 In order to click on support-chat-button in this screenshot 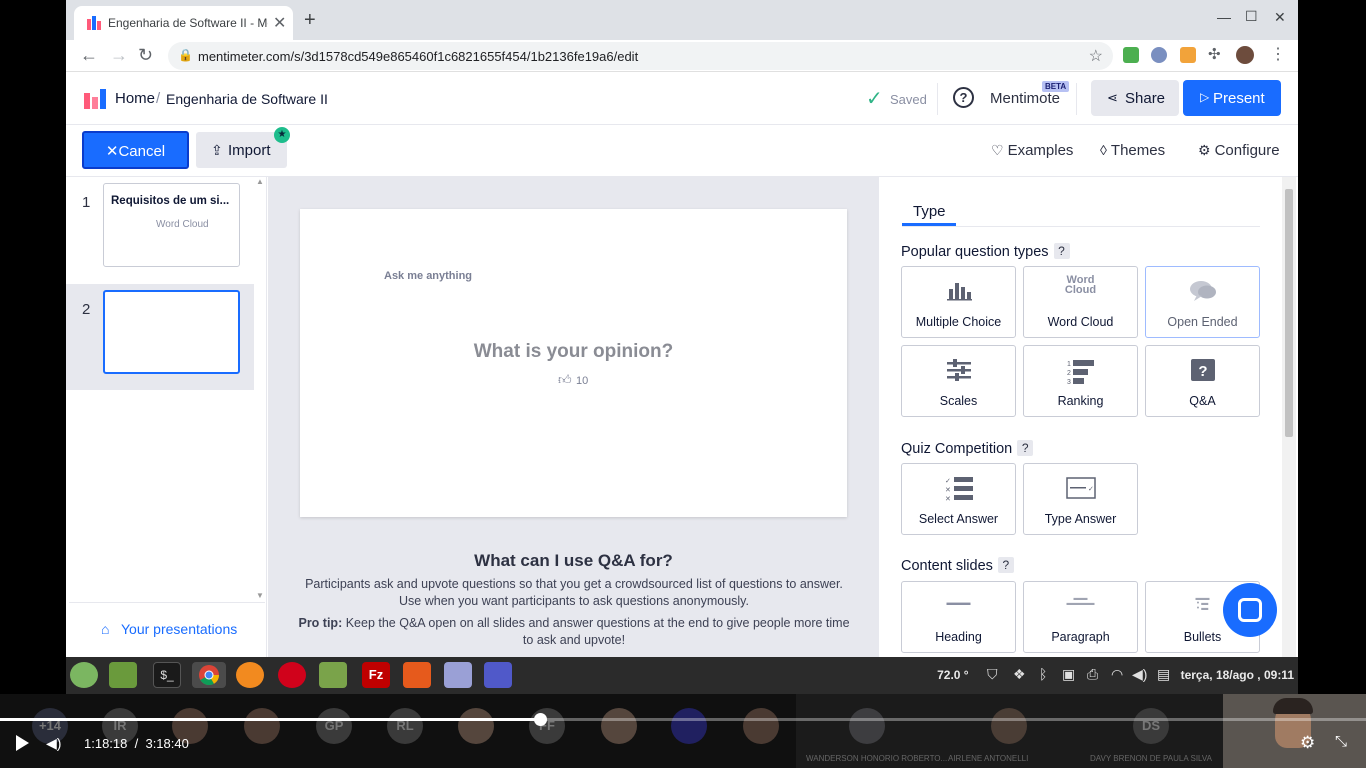, I will do `click(1250, 610)`.